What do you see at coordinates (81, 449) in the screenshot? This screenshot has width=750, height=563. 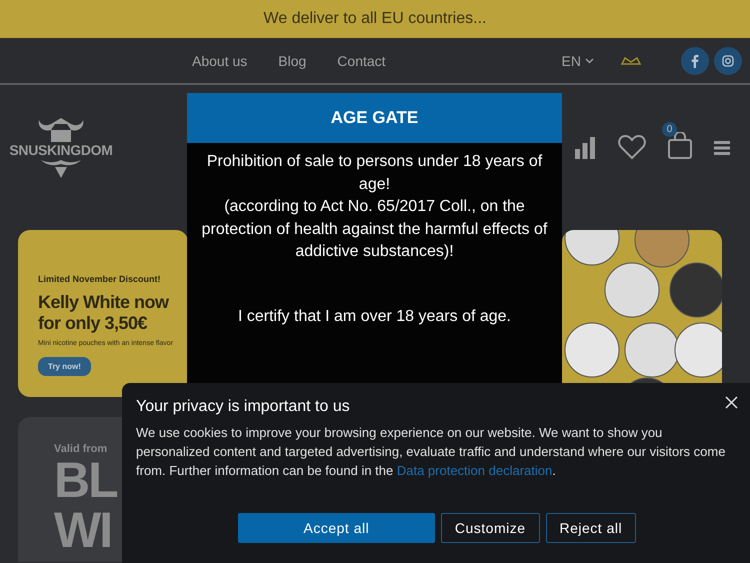 I see `banner-eyebrow: Valid from` at bounding box center [81, 449].